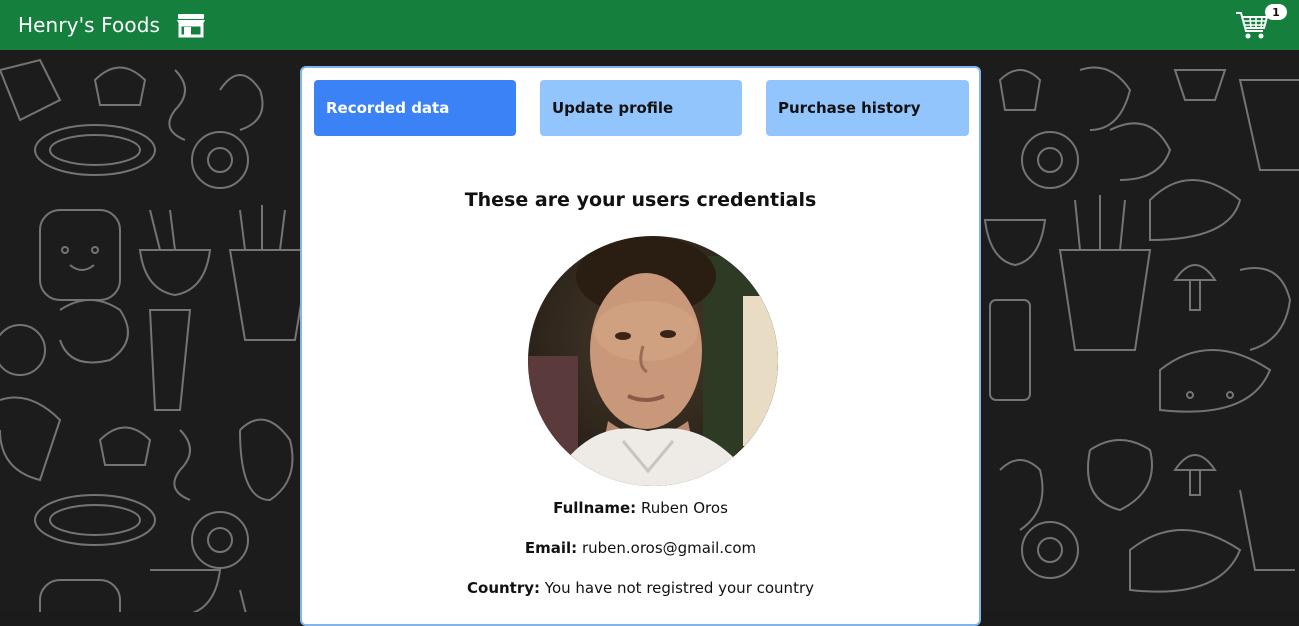  I want to click on cart-button: 1, so click(1261, 23).